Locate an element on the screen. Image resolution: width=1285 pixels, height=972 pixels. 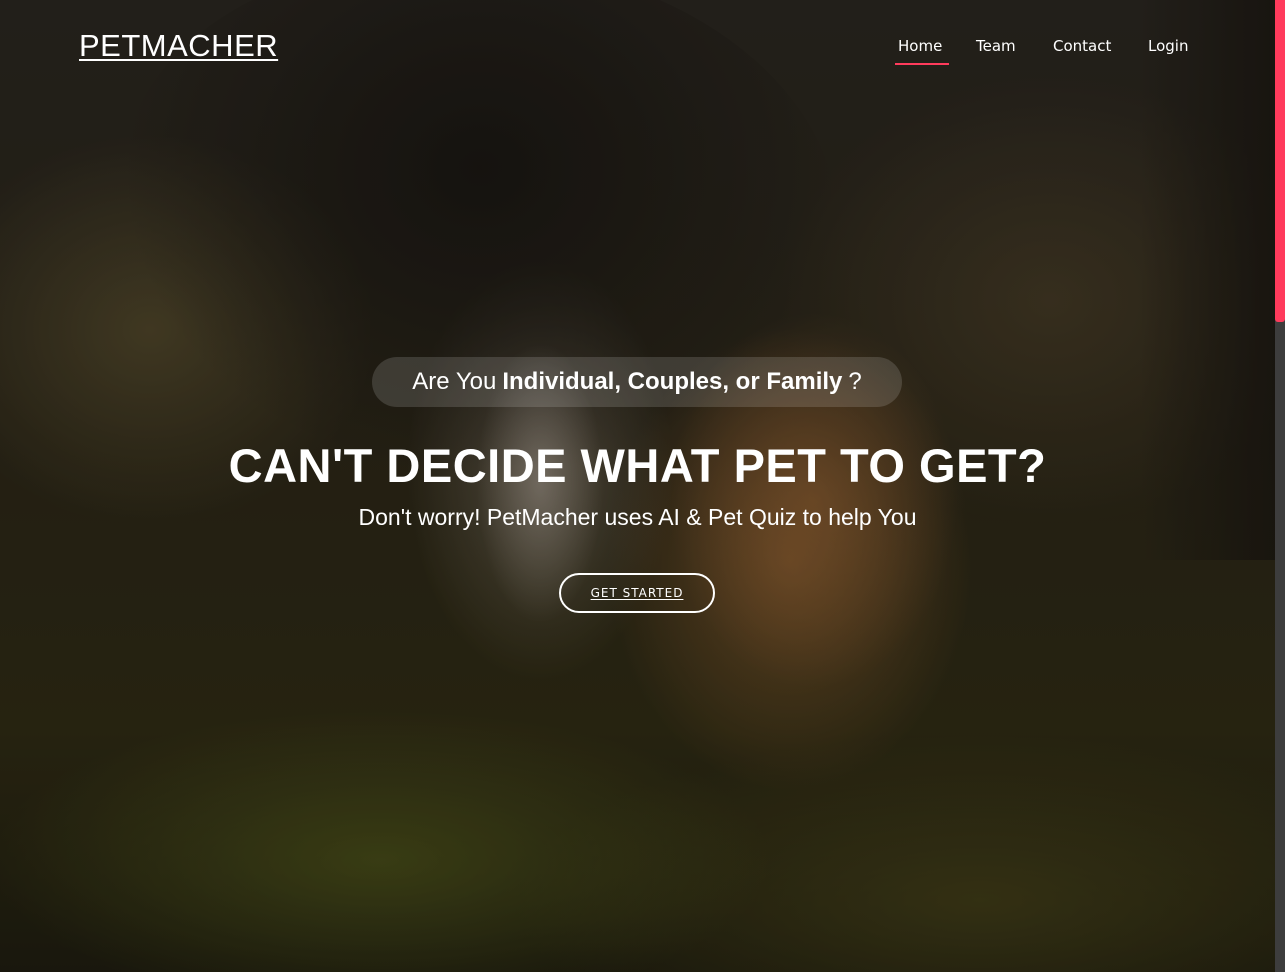
nav-active-indicator is located at coordinates (922, 64).